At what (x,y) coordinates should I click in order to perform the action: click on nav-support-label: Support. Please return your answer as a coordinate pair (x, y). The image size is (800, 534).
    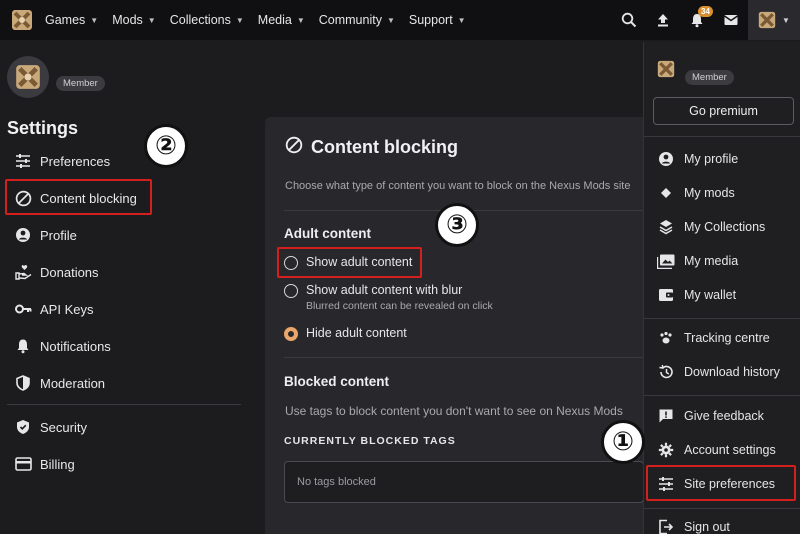
    Looking at the image, I should click on (430, 20).